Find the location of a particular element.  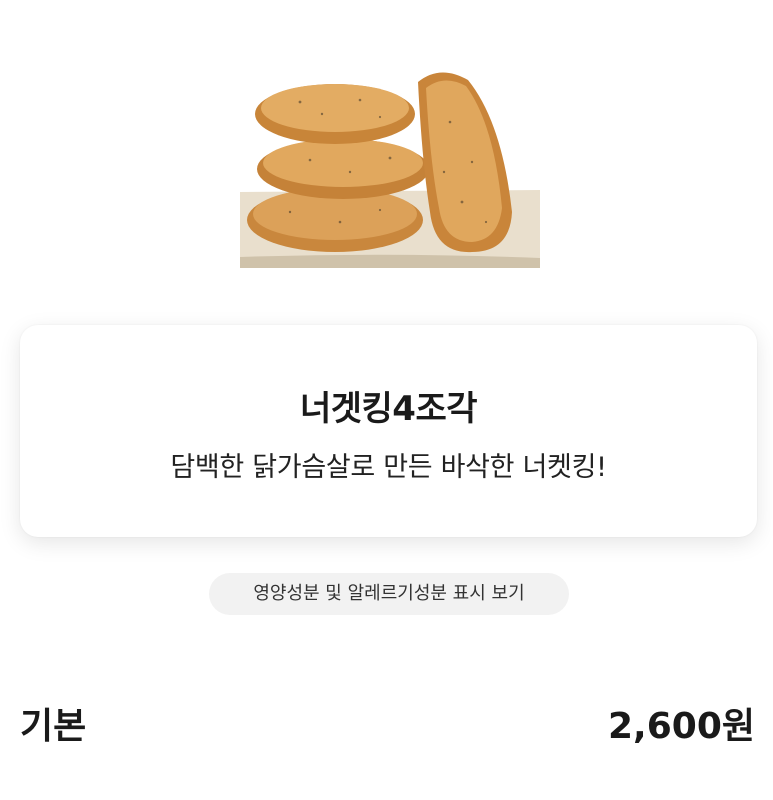

option-row: 기본 2,600원 is located at coordinates (387, 723).